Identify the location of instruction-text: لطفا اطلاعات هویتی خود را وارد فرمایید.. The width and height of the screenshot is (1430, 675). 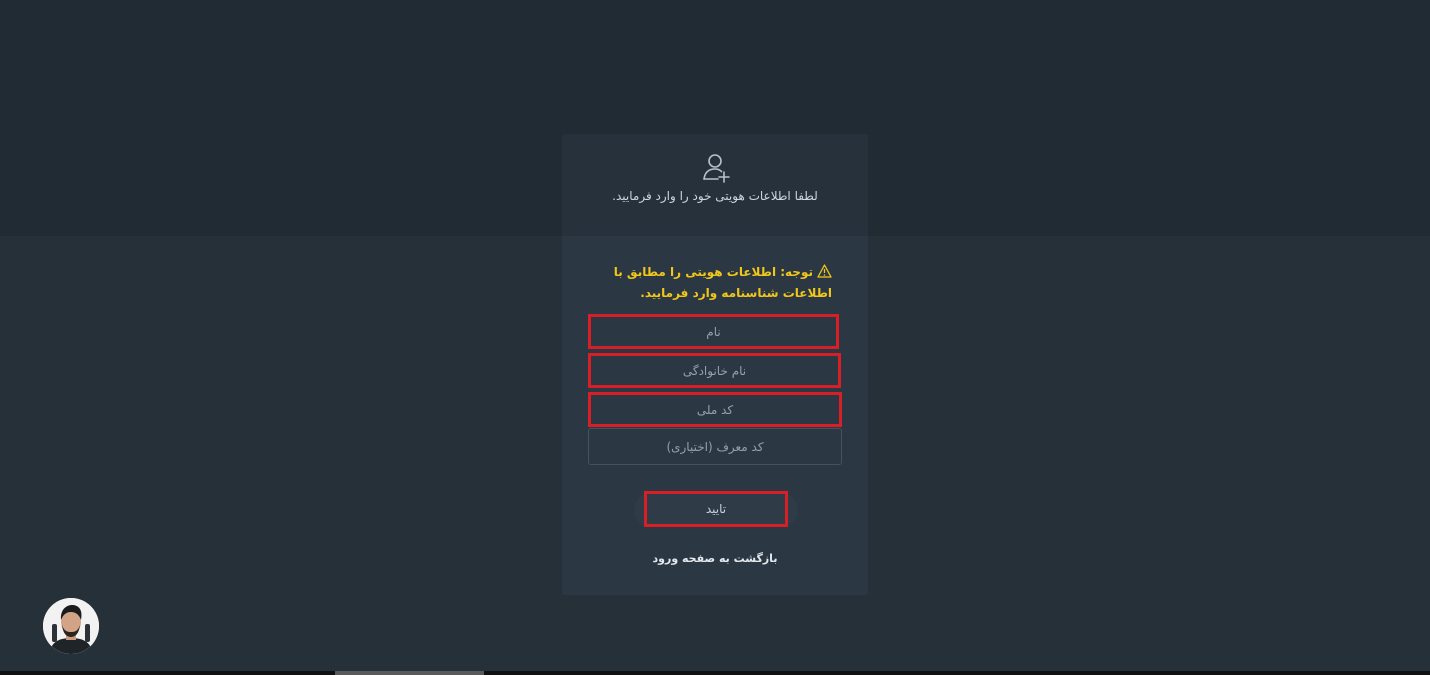
(715, 196).